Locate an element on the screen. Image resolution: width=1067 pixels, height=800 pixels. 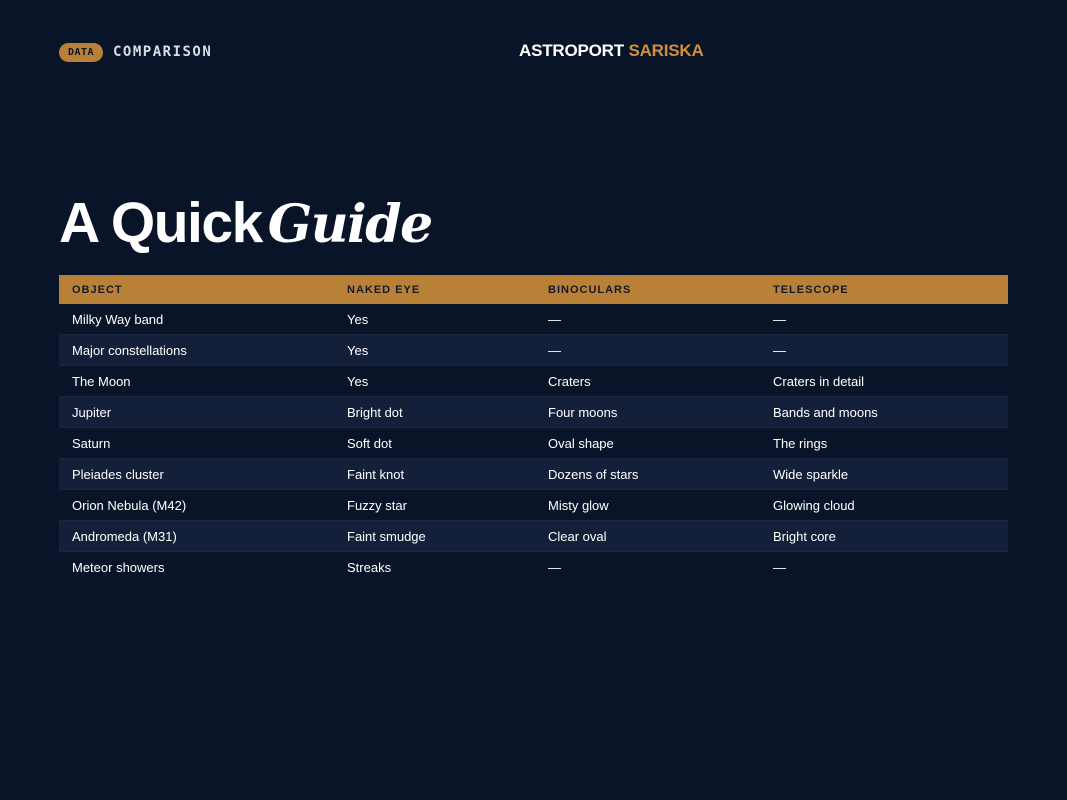
cell-object: Pleiades cluster is located at coordinates (196, 474).